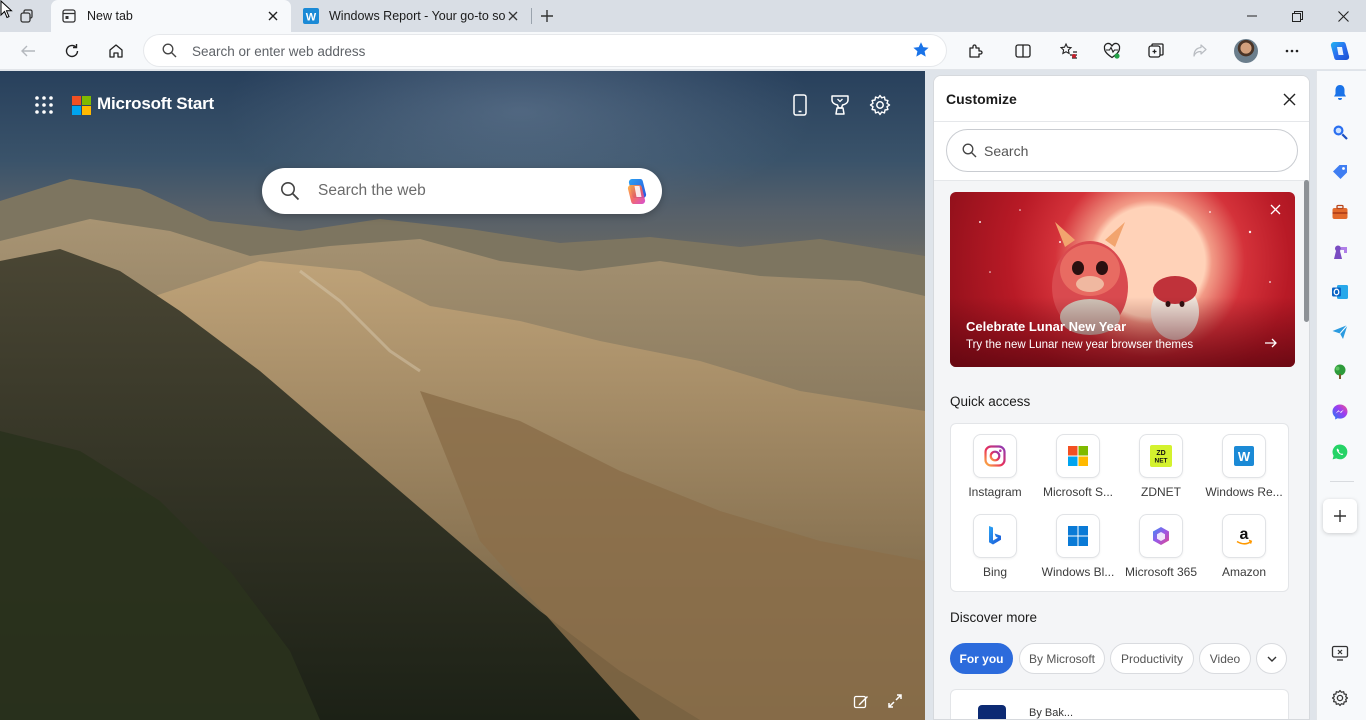 The height and width of the screenshot is (720, 1366). Describe the element at coordinates (1069, 51) in the screenshot. I see `favorites-button` at that location.